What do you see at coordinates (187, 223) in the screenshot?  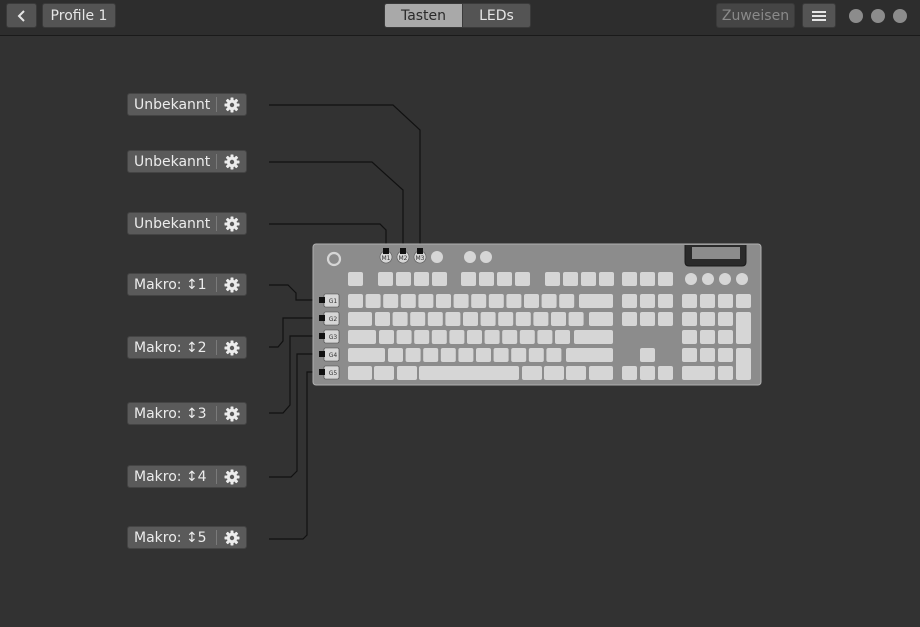 I see `binding-m1: Unbekannt` at bounding box center [187, 223].